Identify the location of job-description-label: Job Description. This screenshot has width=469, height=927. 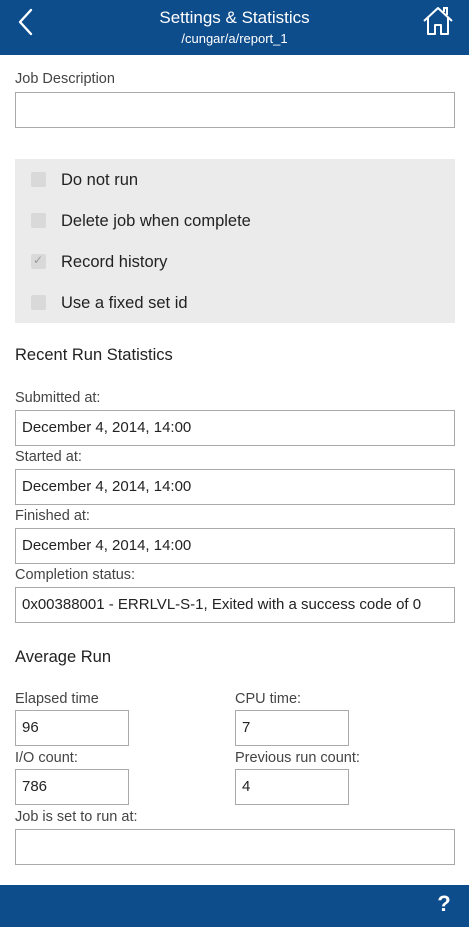
(65, 79).